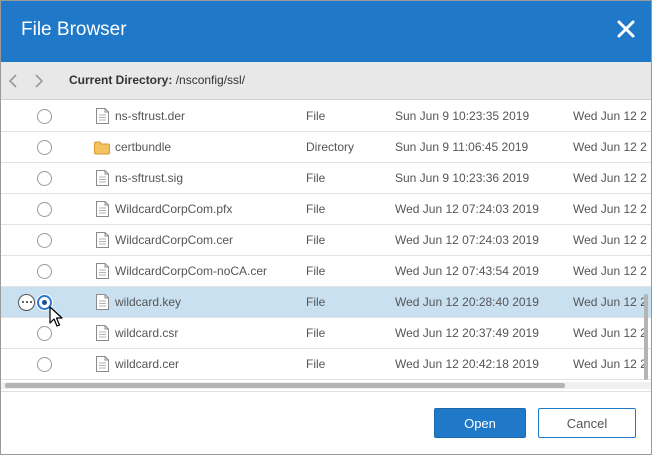 The image size is (652, 455). What do you see at coordinates (26, 302) in the screenshot?
I see `more-options-icon` at bounding box center [26, 302].